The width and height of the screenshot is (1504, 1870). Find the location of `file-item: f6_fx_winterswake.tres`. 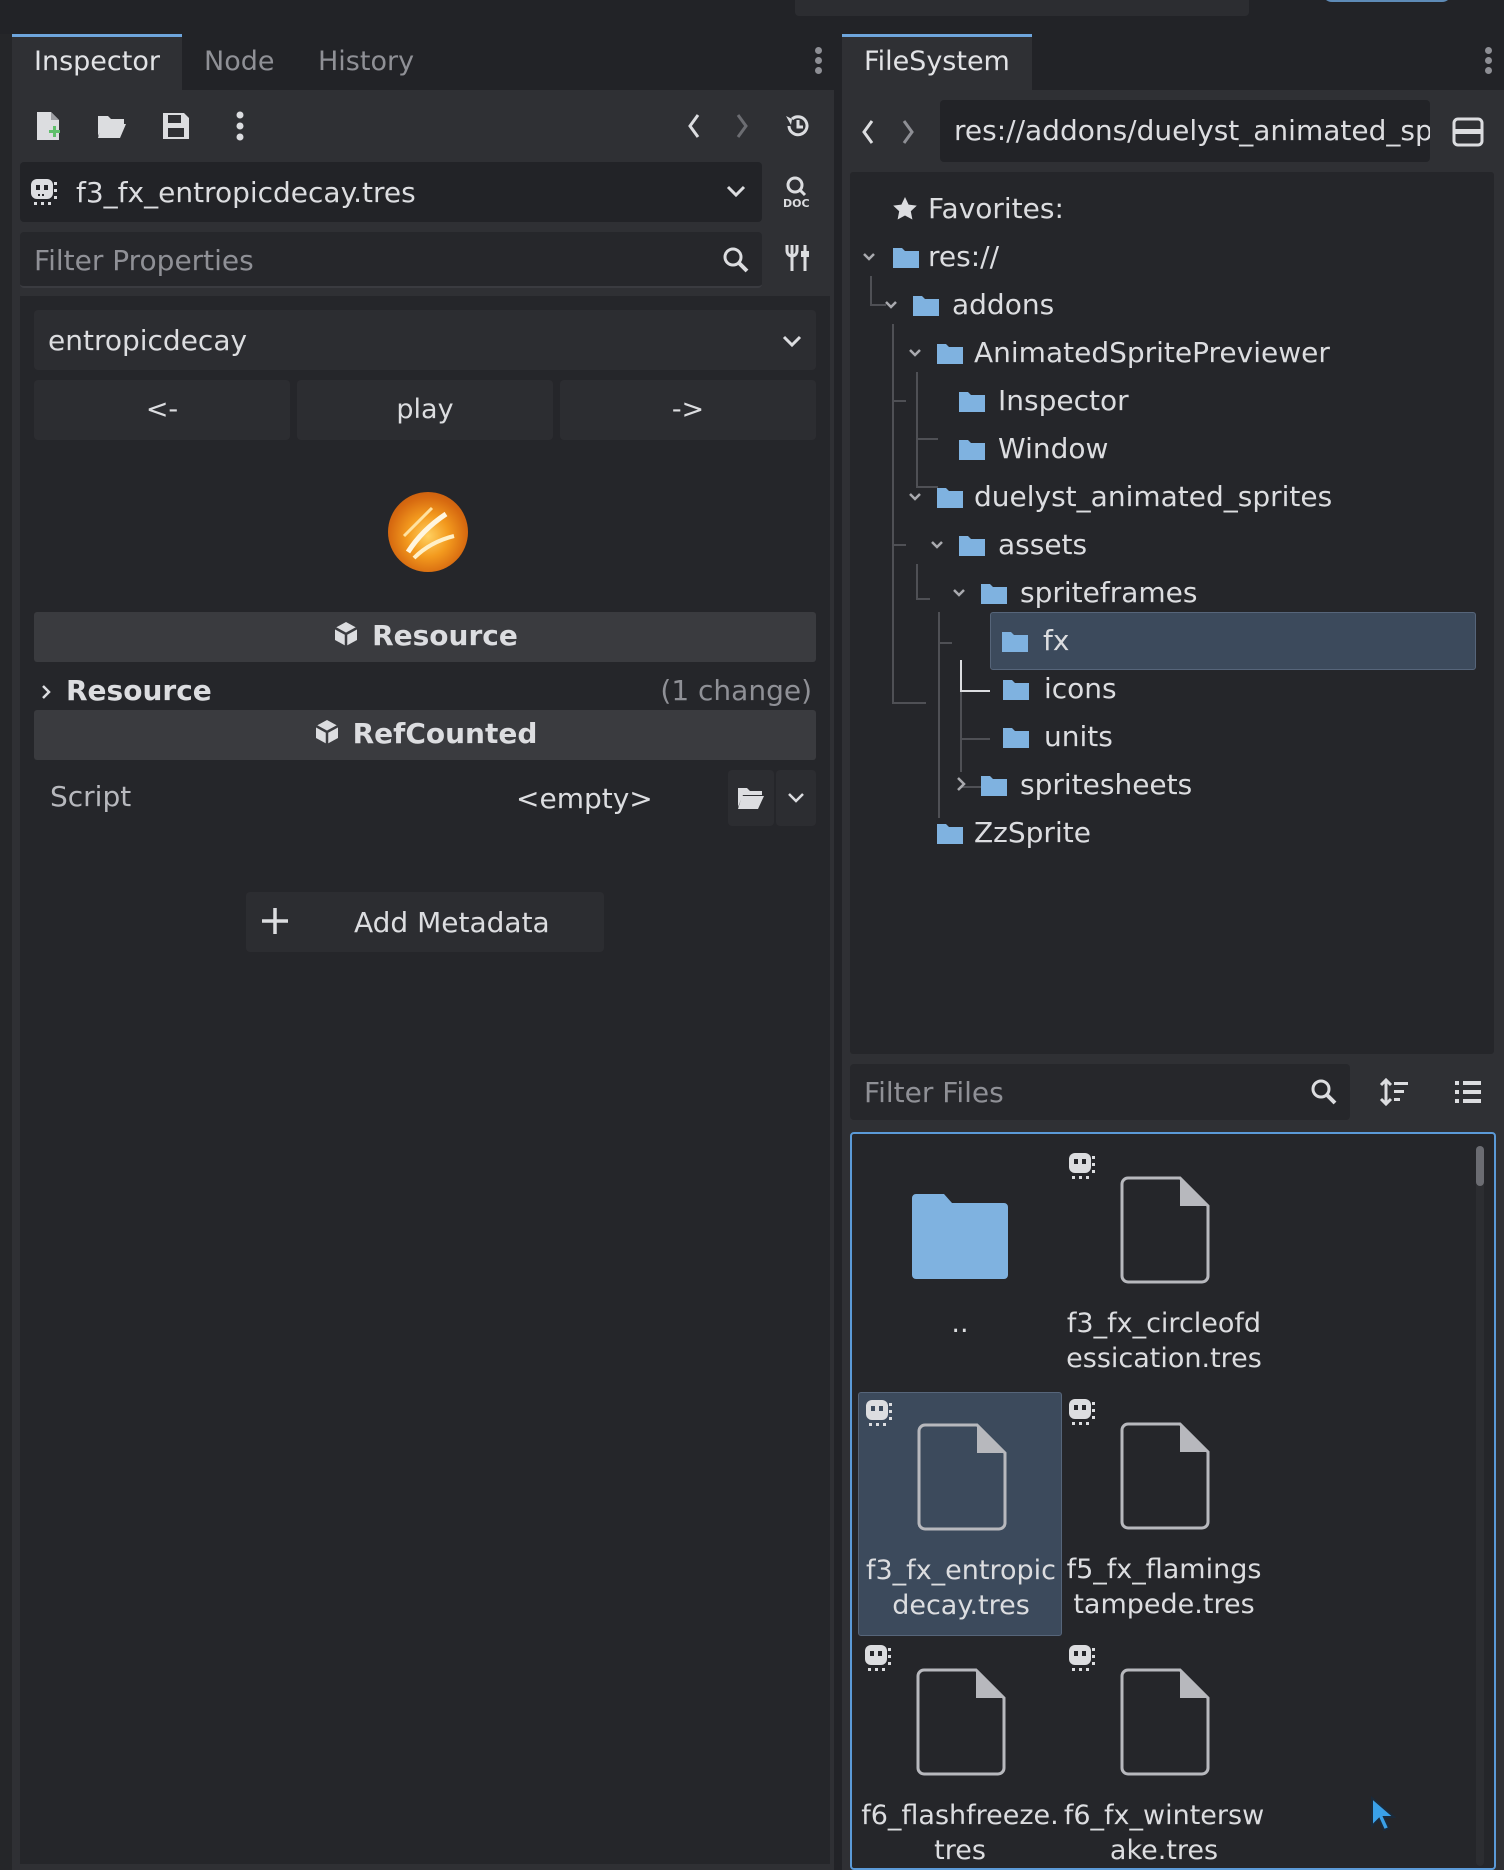

file-item: f6_fx_winterswake.tres is located at coordinates (1164, 1753).